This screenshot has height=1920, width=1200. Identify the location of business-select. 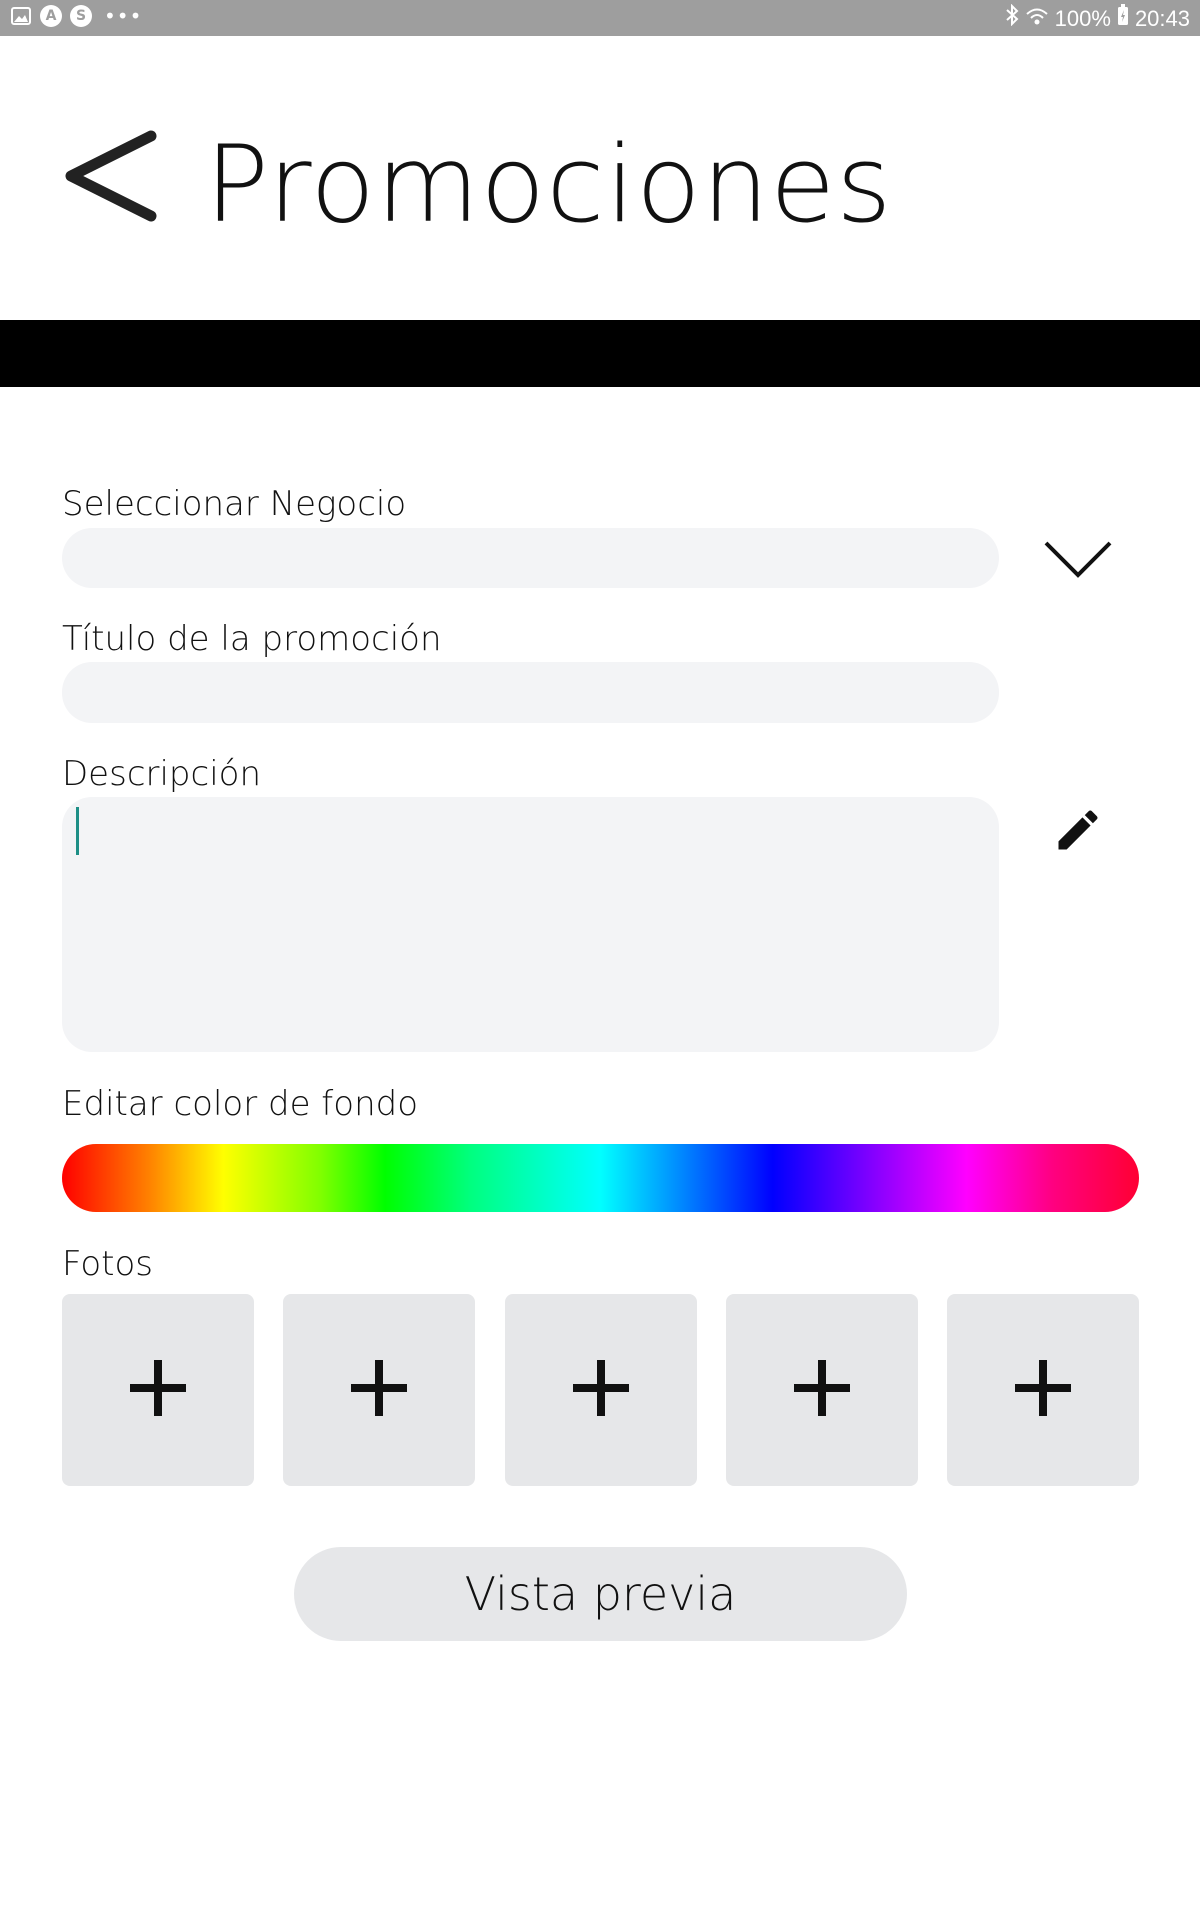
(530, 558).